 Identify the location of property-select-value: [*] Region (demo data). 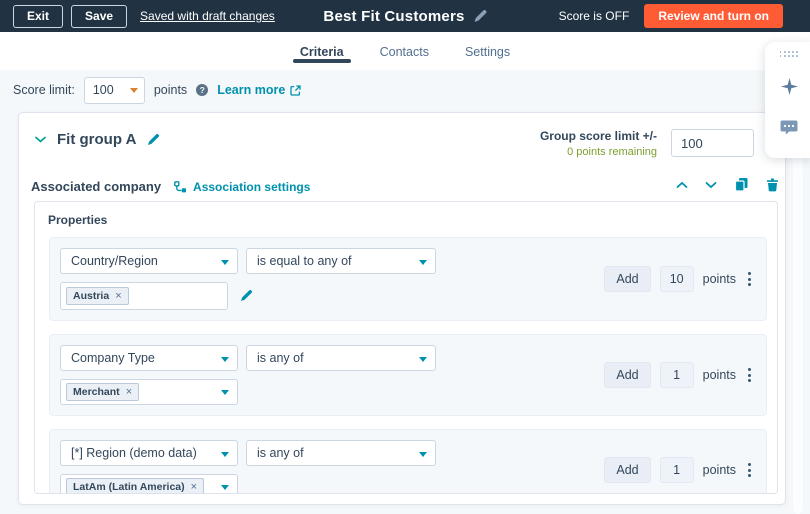
(134, 453).